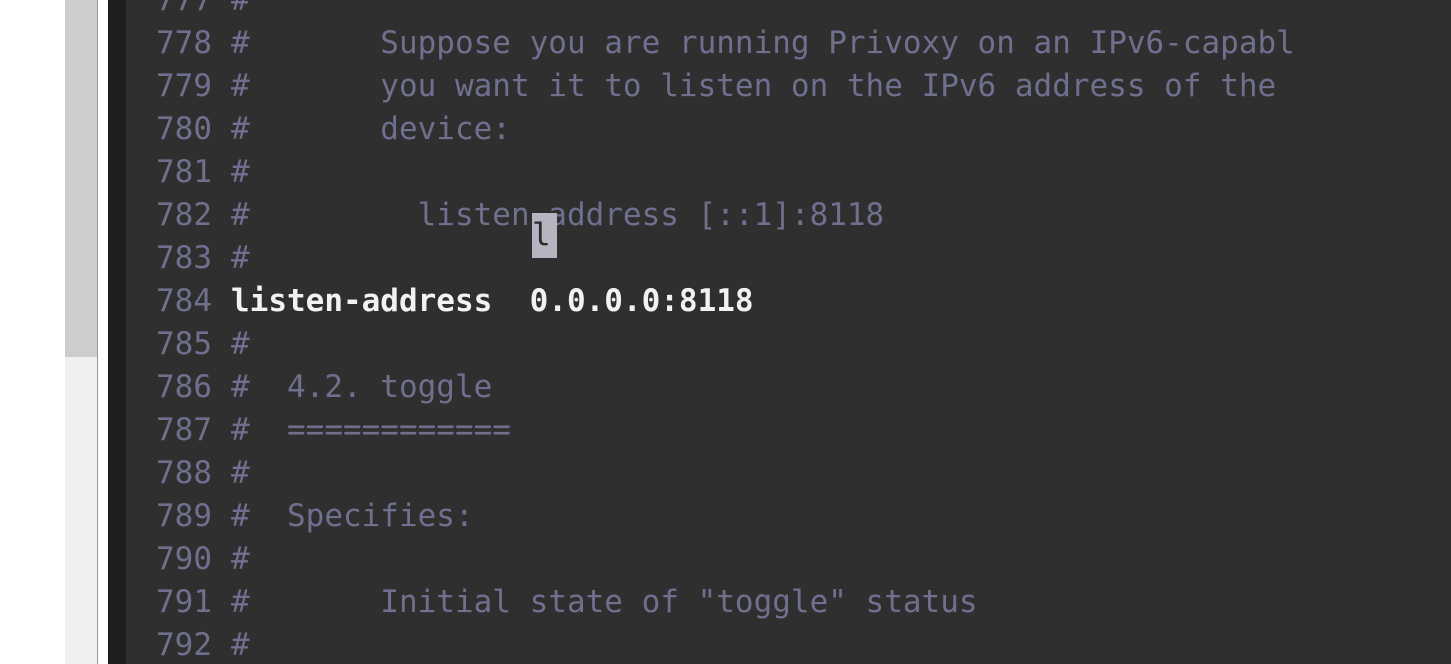 The width and height of the screenshot is (1451, 664). I want to click on code-line: 792 #, so click(779, 644).